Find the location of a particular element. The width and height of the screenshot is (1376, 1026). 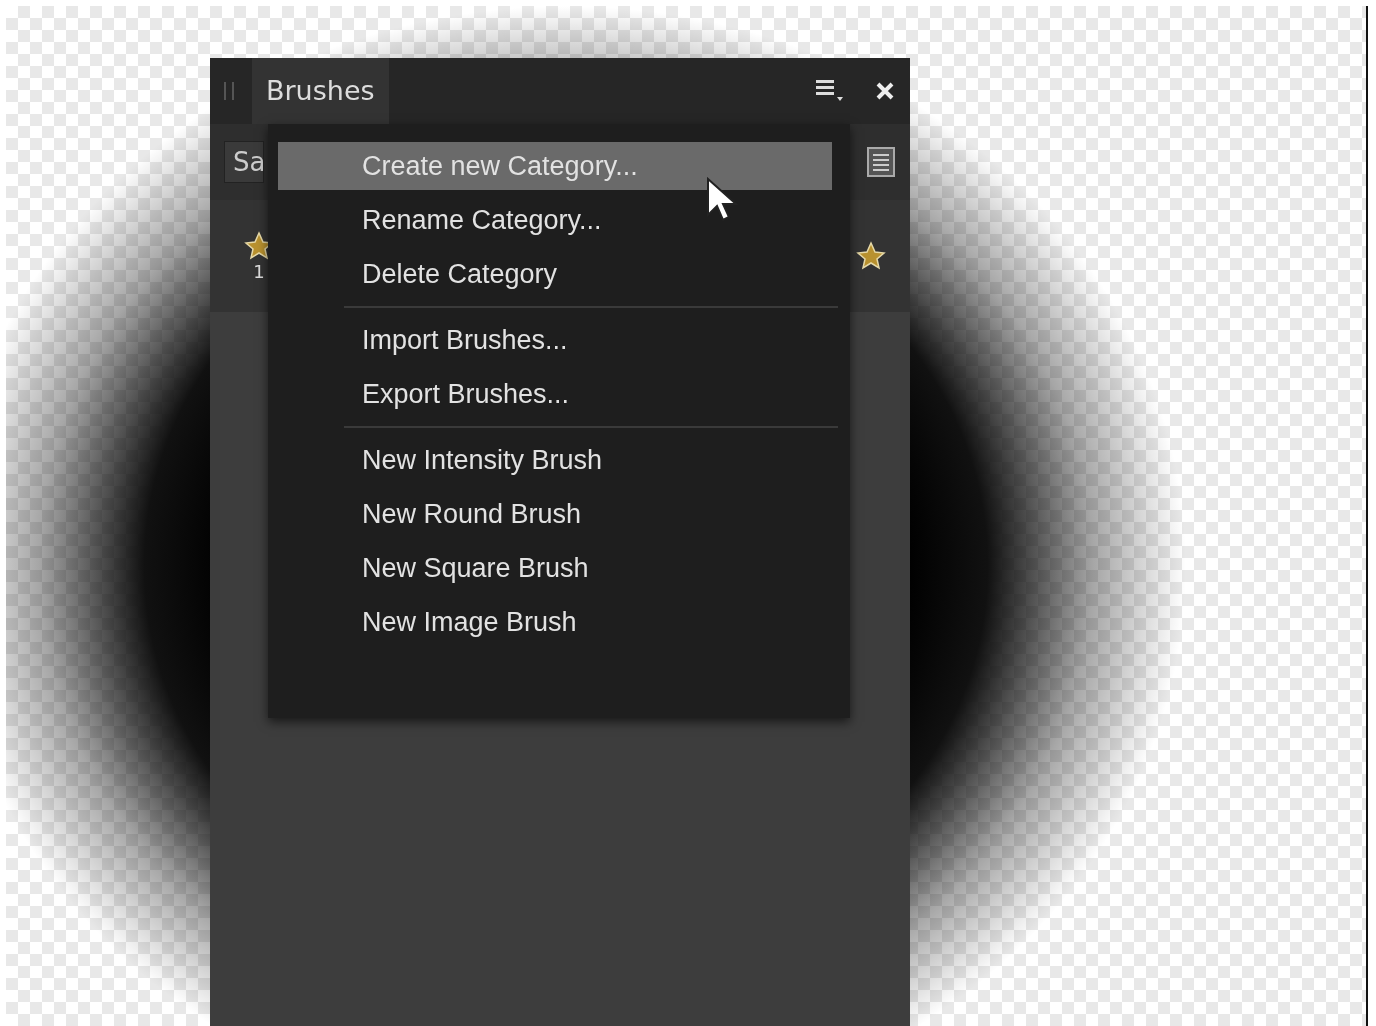

menu-item: New Image Brush is located at coordinates (559, 622).